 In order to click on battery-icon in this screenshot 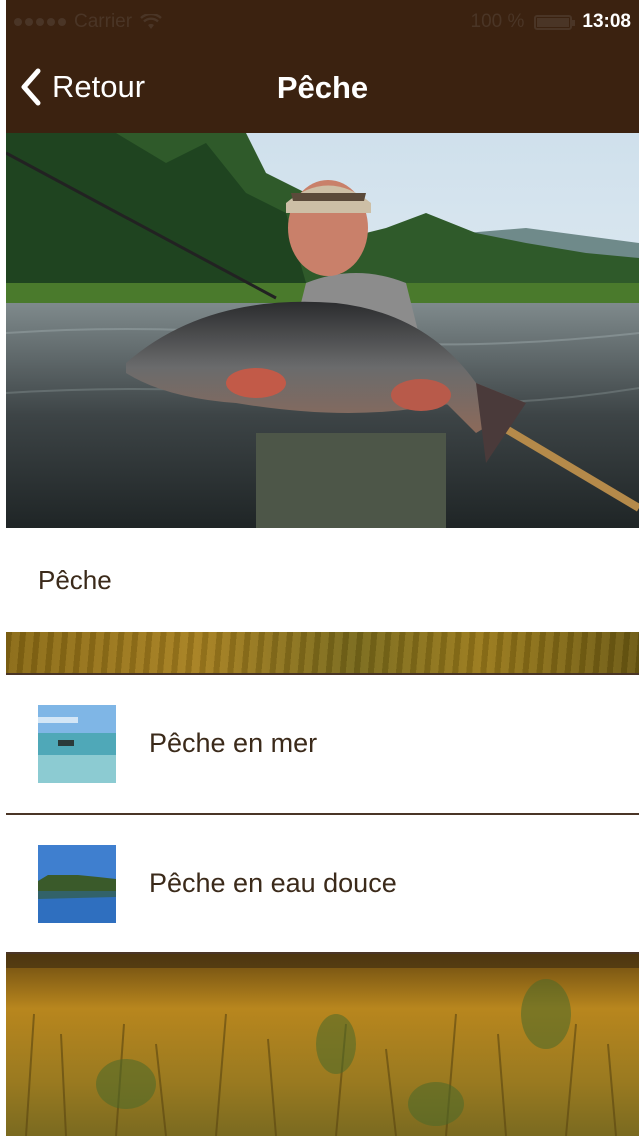, I will do `click(555, 22)`.